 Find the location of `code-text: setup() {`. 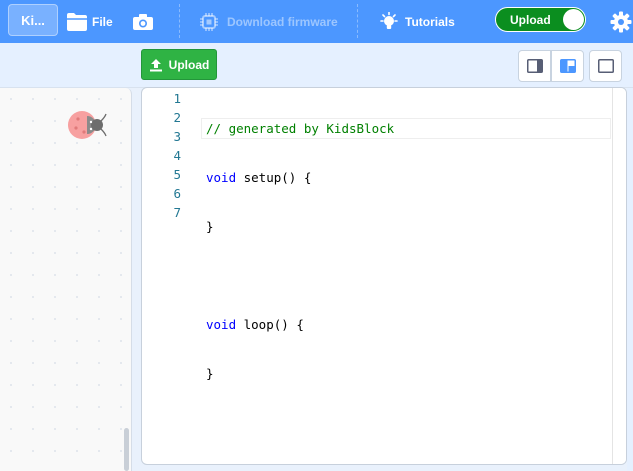

code-text: setup() { is located at coordinates (274, 177).